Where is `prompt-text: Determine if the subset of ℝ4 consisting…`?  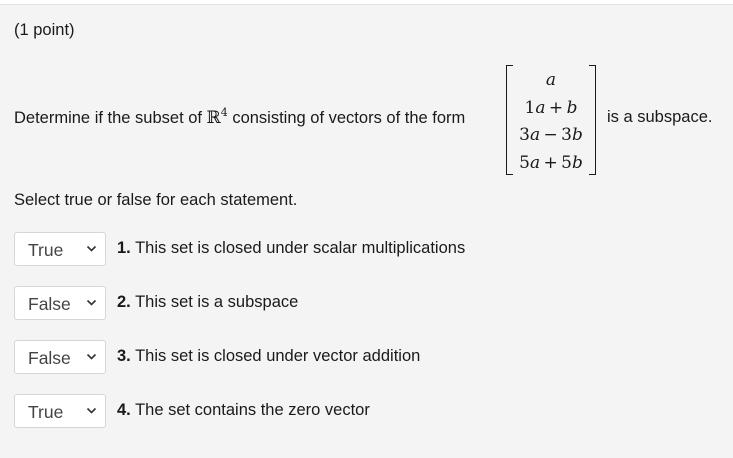 prompt-text: Determine if the subset of ℝ4 consisting… is located at coordinates (240, 117).